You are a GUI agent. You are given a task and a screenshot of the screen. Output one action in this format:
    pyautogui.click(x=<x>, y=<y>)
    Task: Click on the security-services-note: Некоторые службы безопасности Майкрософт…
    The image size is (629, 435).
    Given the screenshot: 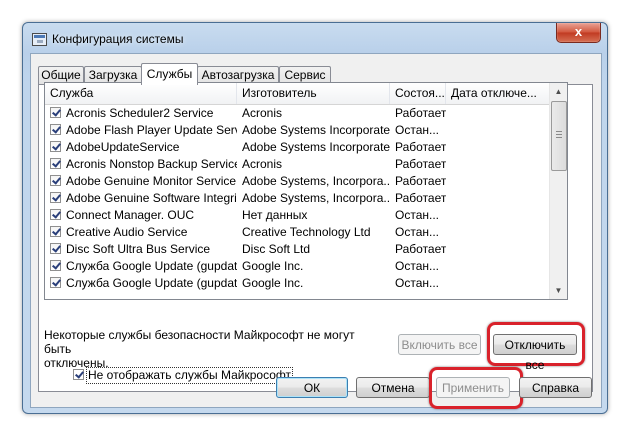 What is the action you would take?
    pyautogui.click(x=209, y=349)
    